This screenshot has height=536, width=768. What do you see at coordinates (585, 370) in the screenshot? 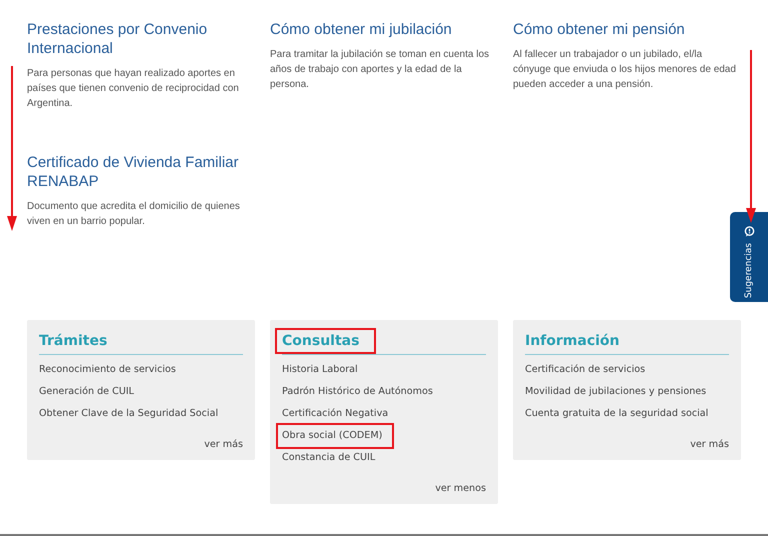
I see `card-link: Certificación de servicios` at bounding box center [585, 370].